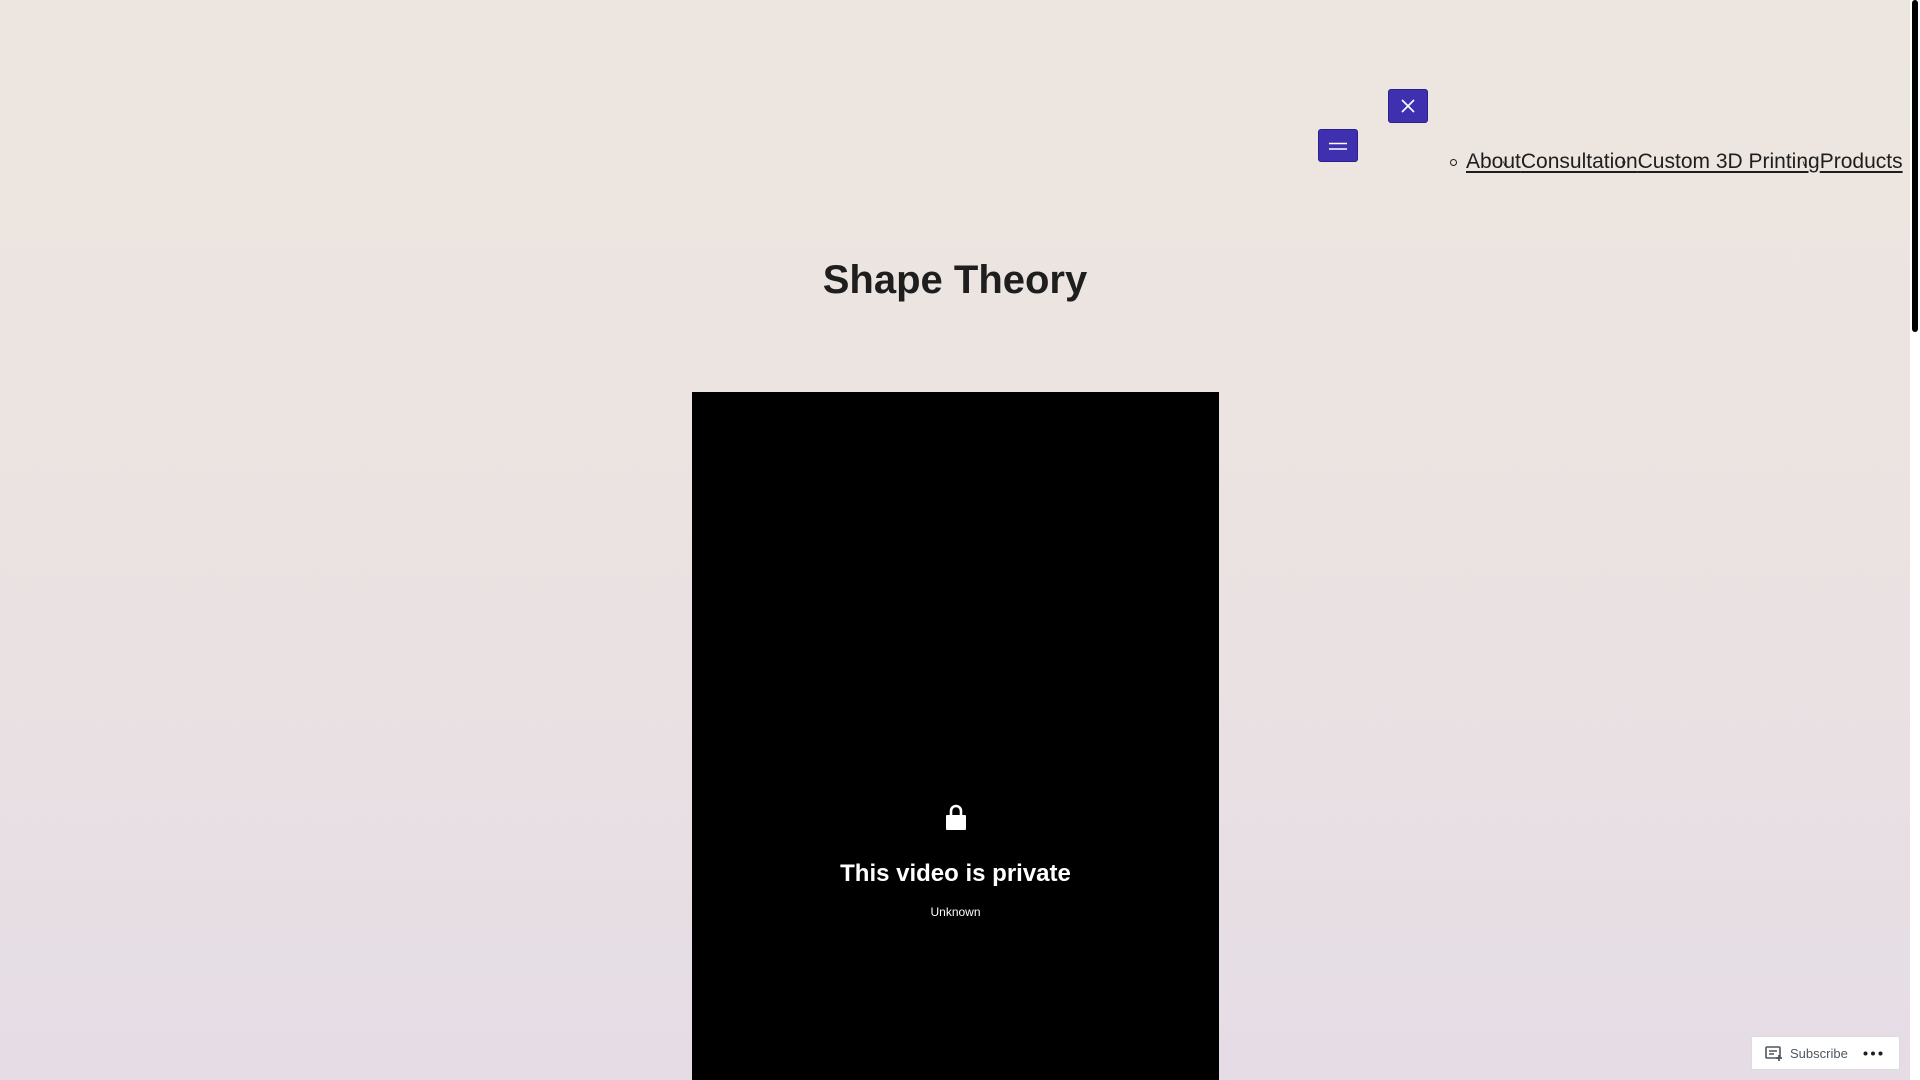  What do you see at coordinates (1579, 162) in the screenshot?
I see `nav-item-consultation: Consultation ∨` at bounding box center [1579, 162].